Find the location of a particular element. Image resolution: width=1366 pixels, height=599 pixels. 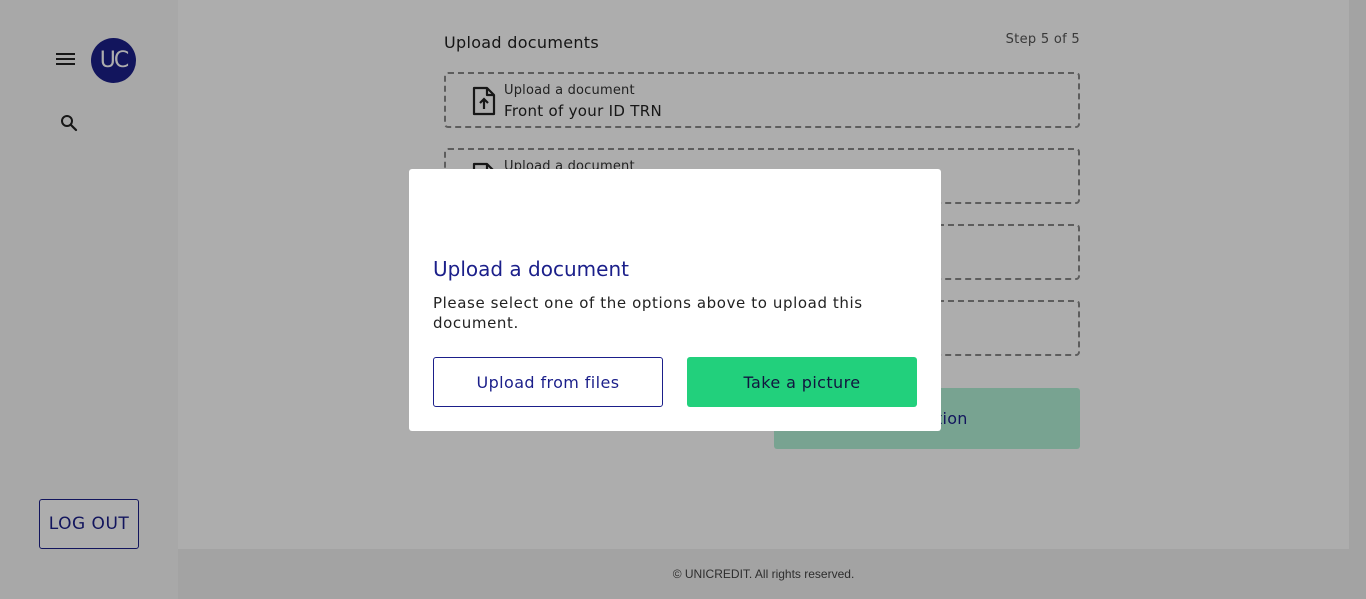

take-picture-button: Take a picture is located at coordinates (802, 382).